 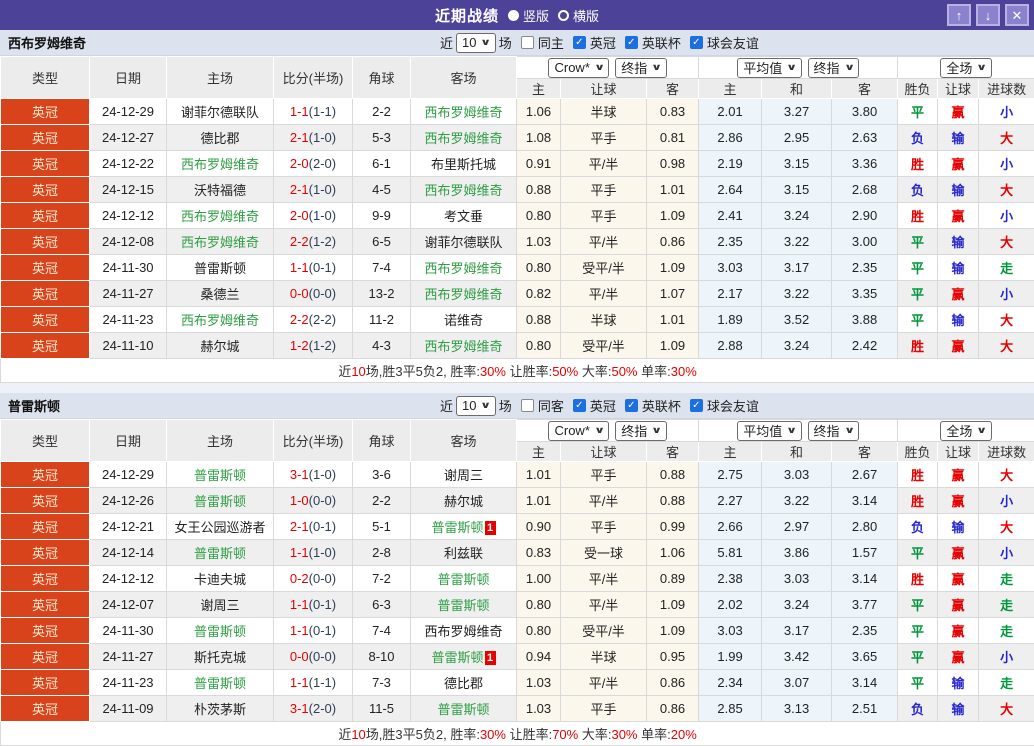 I want to click on league-badge: 英冠, so click(x=45, y=294).